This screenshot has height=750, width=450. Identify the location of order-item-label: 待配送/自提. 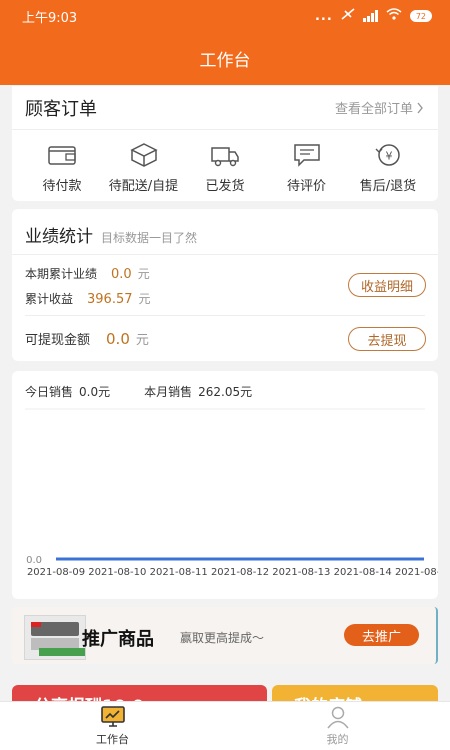
(143, 186).